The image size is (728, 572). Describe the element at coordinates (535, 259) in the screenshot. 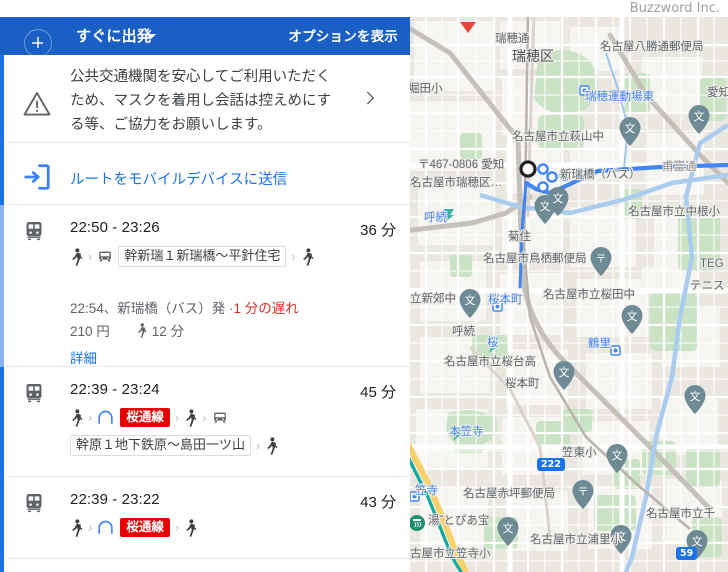

I see `map-label: 名古屋市鳥栖郵便局` at that location.